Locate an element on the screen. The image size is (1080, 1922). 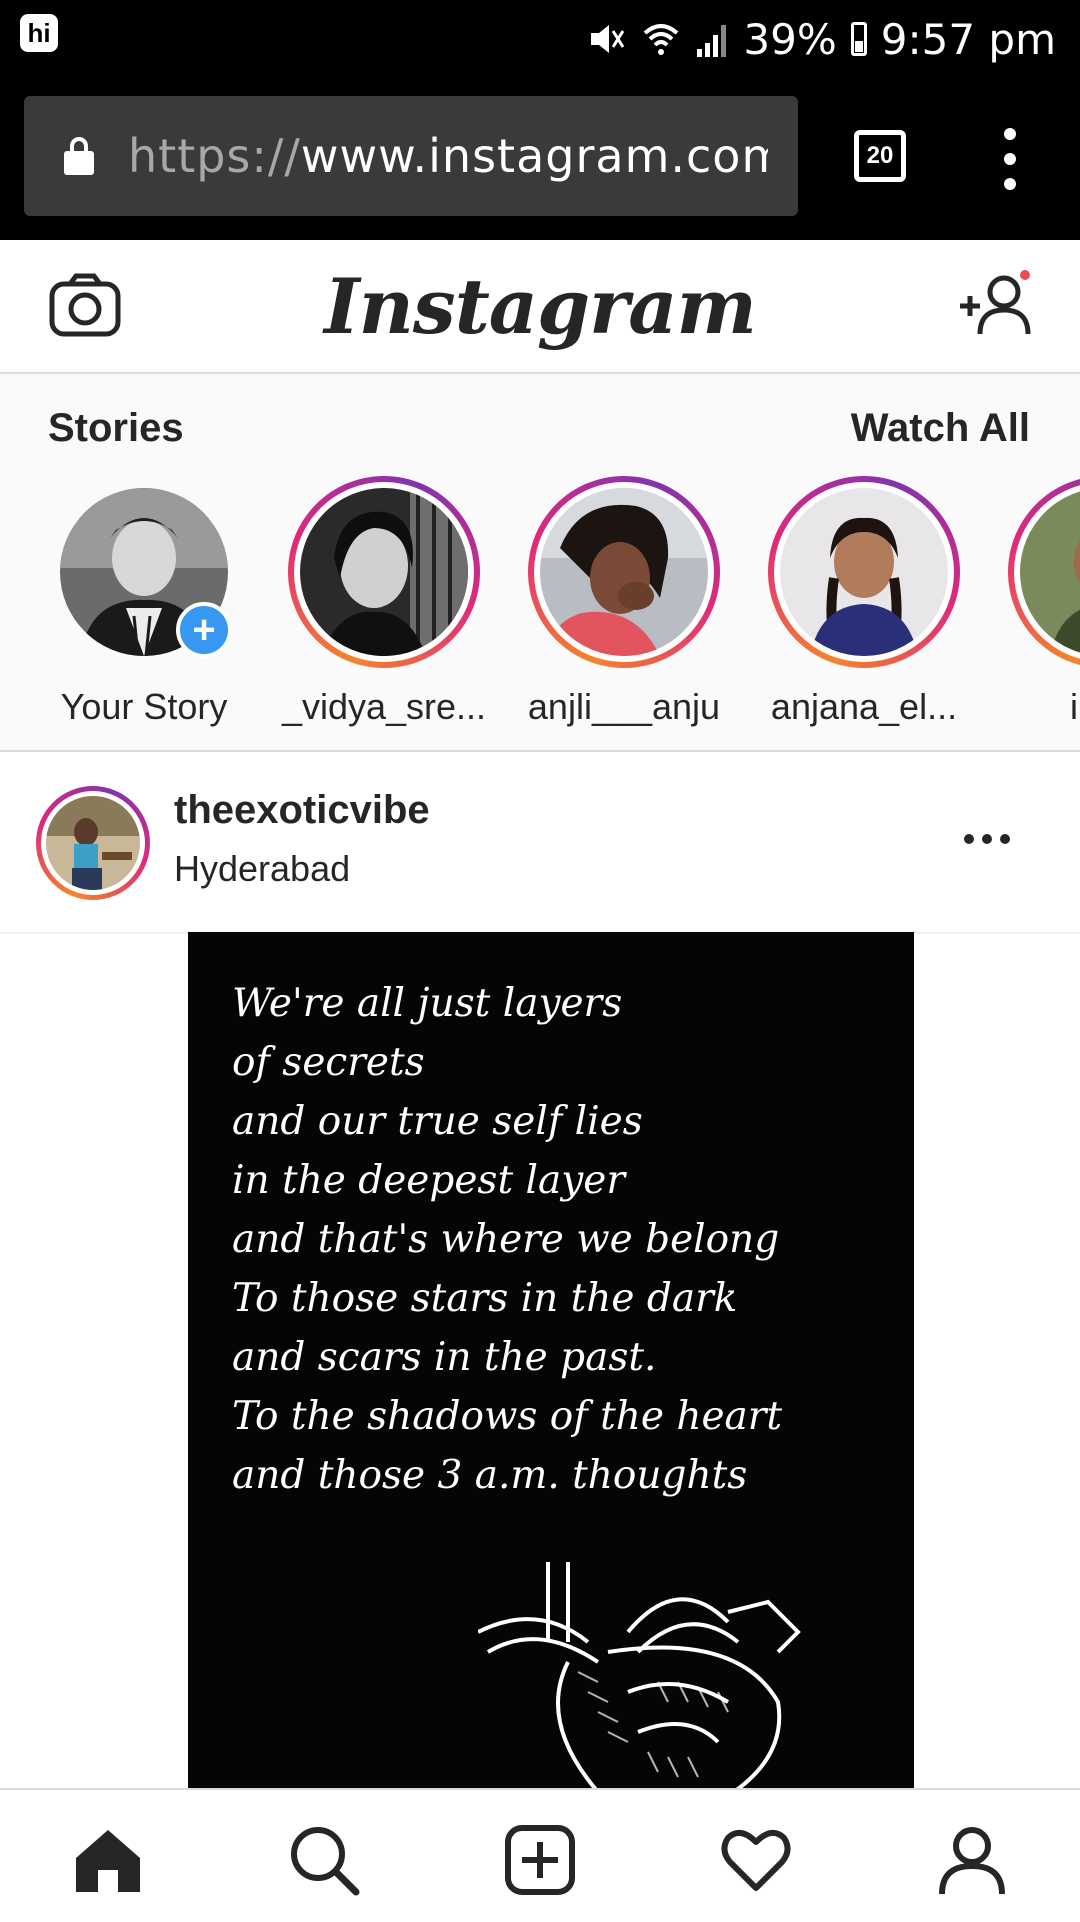
browser-toolbar: https://www.instagram.com/ 20 is located at coordinates (540, 159).